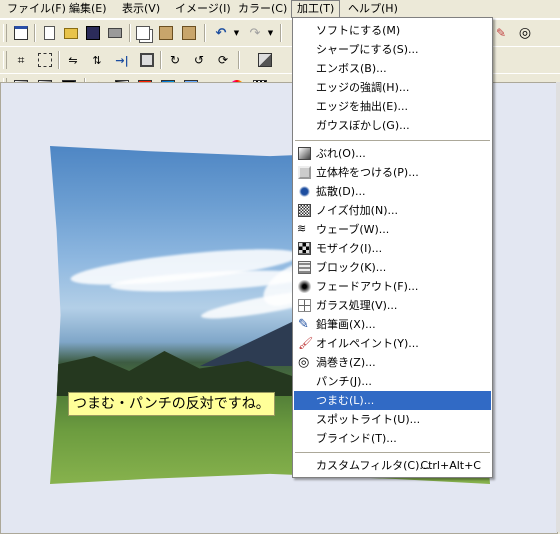  What do you see at coordinates (304, 286) in the screenshot?
I see `fadeout-icon` at bounding box center [304, 286].